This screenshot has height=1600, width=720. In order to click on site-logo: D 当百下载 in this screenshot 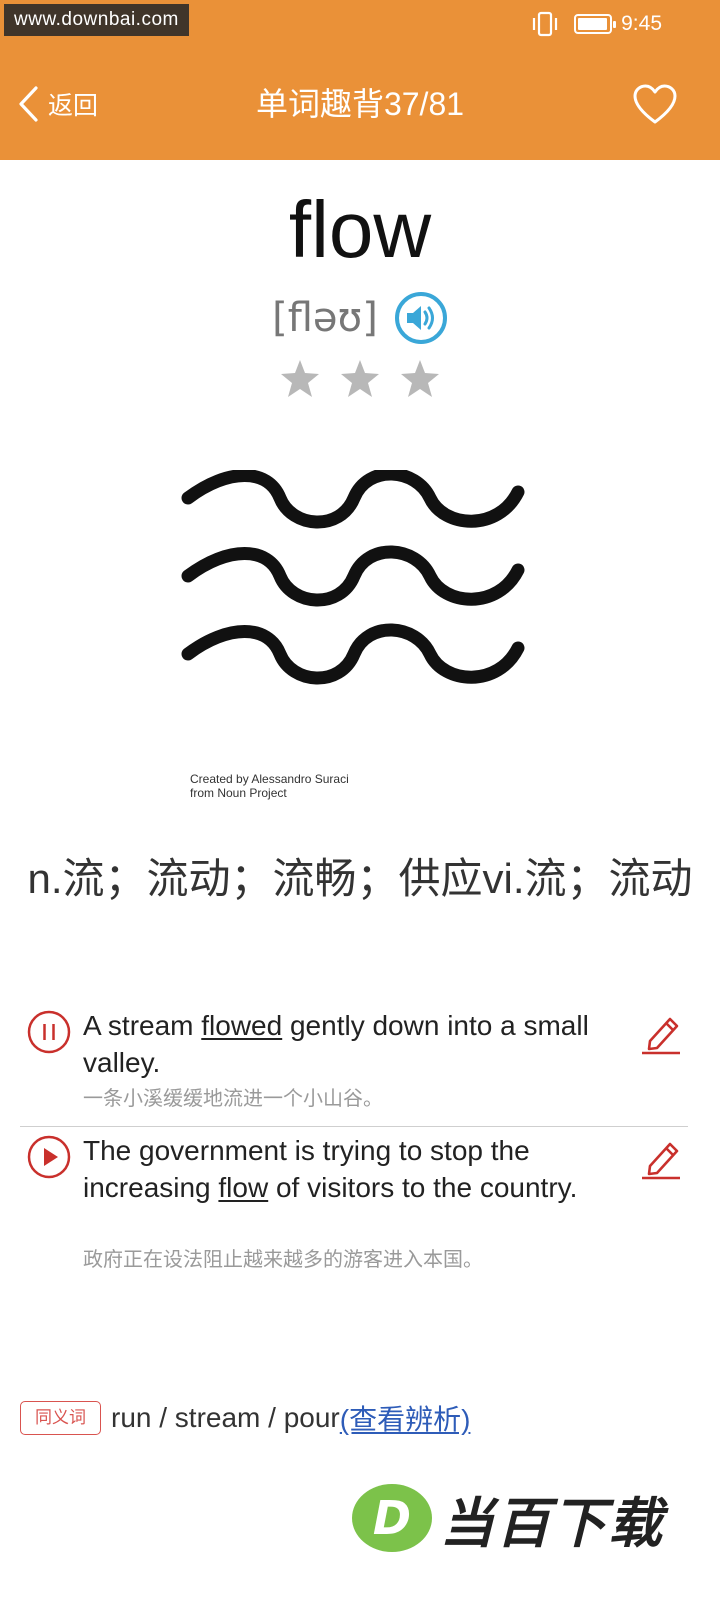, I will do `click(507, 1518)`.